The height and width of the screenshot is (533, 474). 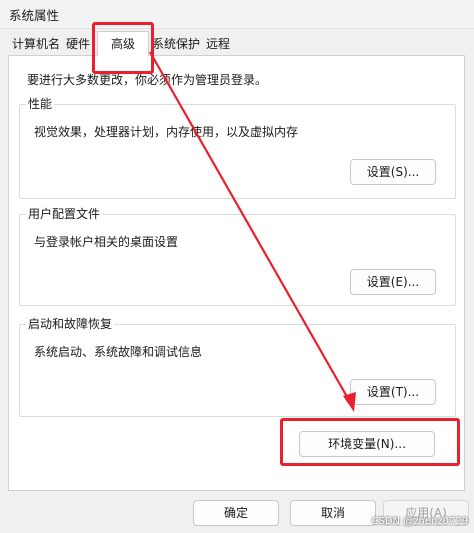 What do you see at coordinates (70, 323) in the screenshot?
I see `group-title-startup-recovery: 启动和故障恢复` at bounding box center [70, 323].